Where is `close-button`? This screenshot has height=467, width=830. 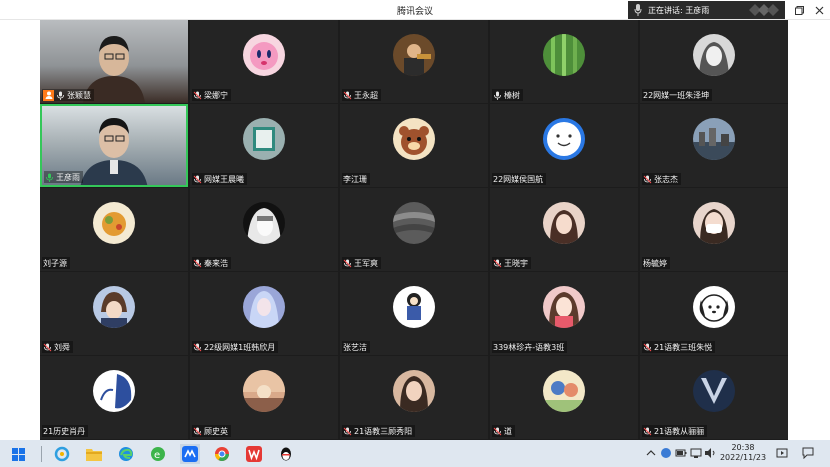 close-button is located at coordinates (819, 10).